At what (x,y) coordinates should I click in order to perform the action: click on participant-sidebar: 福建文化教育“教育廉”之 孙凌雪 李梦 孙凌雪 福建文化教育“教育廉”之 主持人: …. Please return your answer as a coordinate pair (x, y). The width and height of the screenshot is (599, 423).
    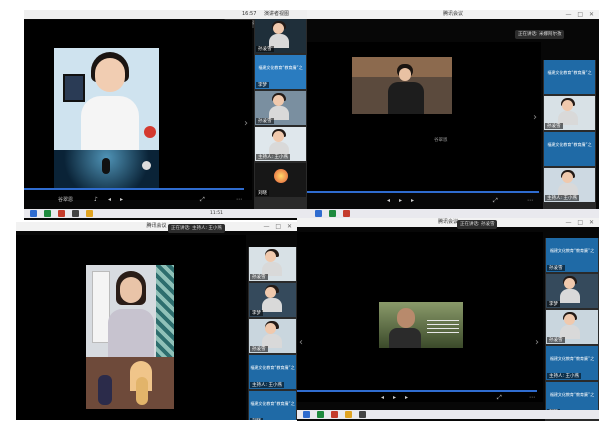
    Looking at the image, I should click on (572, 329).